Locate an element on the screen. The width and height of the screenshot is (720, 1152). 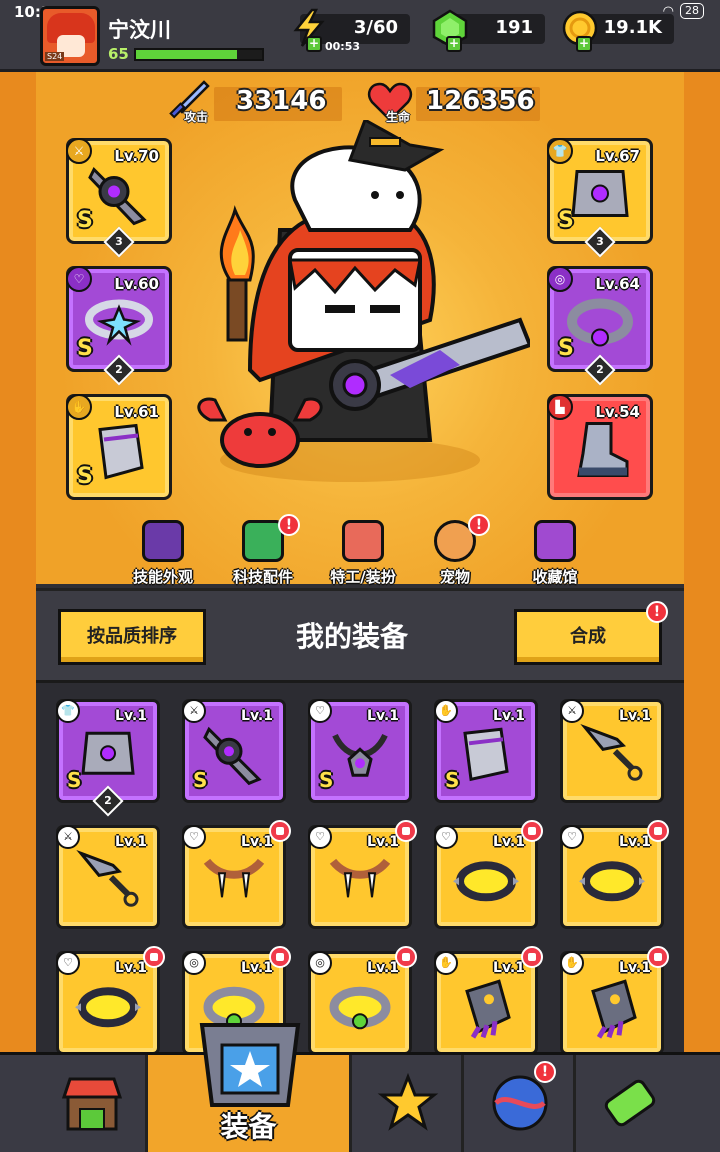
belt-type-icon: ◎ is located at coordinates (320, 963).